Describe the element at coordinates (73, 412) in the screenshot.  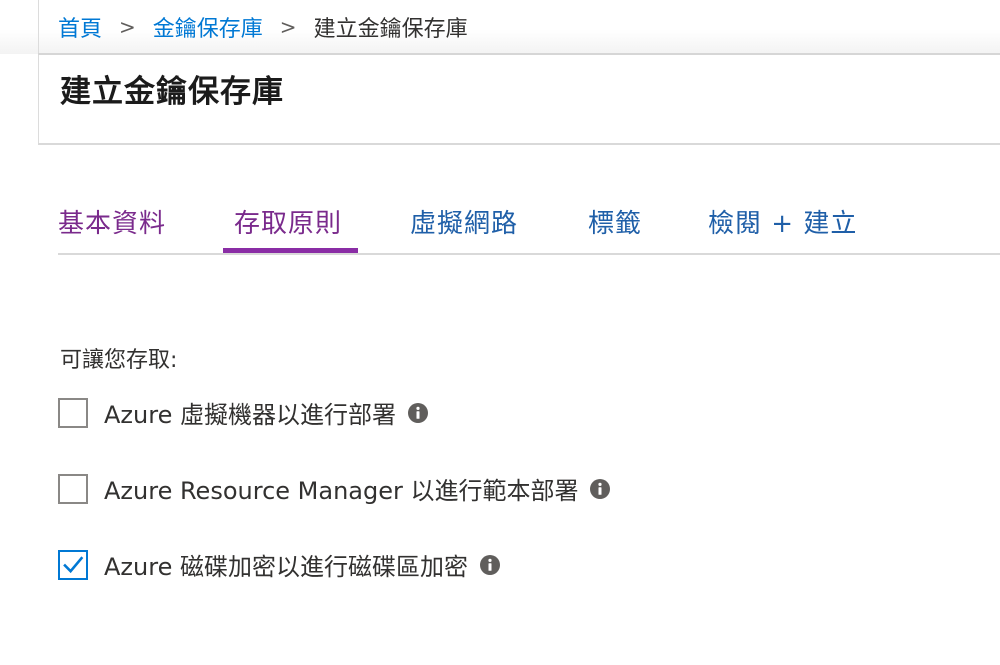
I see `vm-deployment-checkbox` at that location.